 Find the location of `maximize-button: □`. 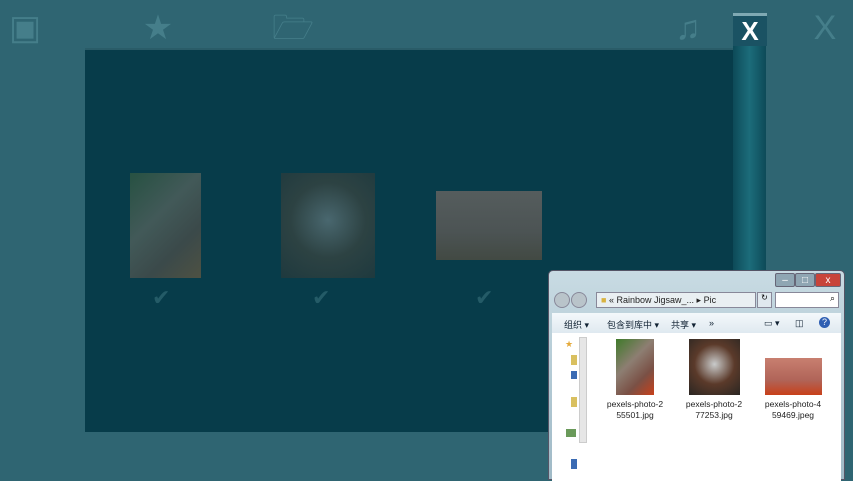

maximize-button: □ is located at coordinates (805, 280).